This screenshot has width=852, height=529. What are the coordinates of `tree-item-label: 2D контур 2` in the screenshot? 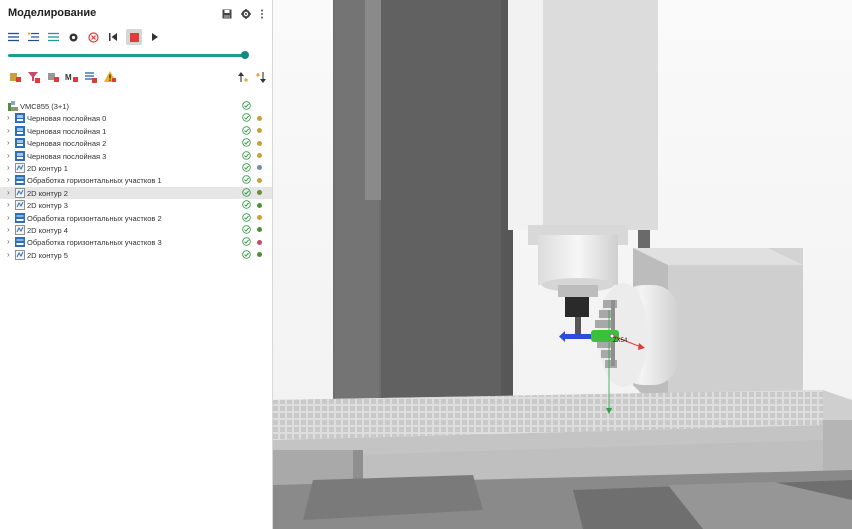 It's located at (47, 193).